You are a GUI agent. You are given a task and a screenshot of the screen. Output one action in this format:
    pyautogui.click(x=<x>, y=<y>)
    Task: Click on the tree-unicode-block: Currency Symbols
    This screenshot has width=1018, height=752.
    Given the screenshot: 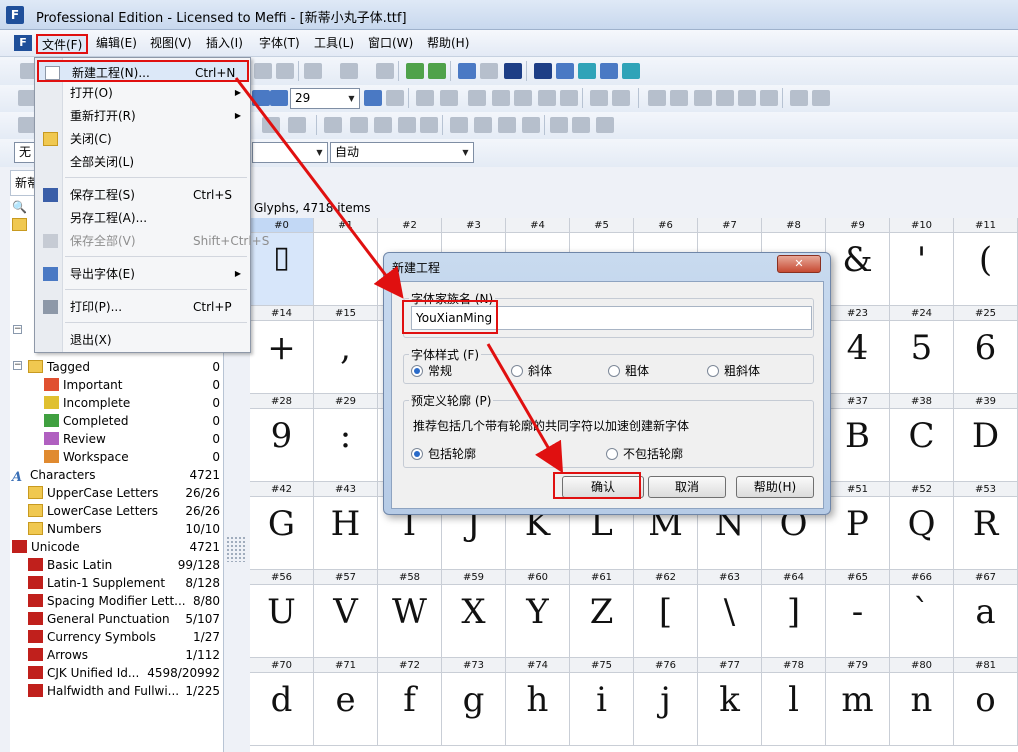 What is the action you would take?
    pyautogui.click(x=92, y=637)
    